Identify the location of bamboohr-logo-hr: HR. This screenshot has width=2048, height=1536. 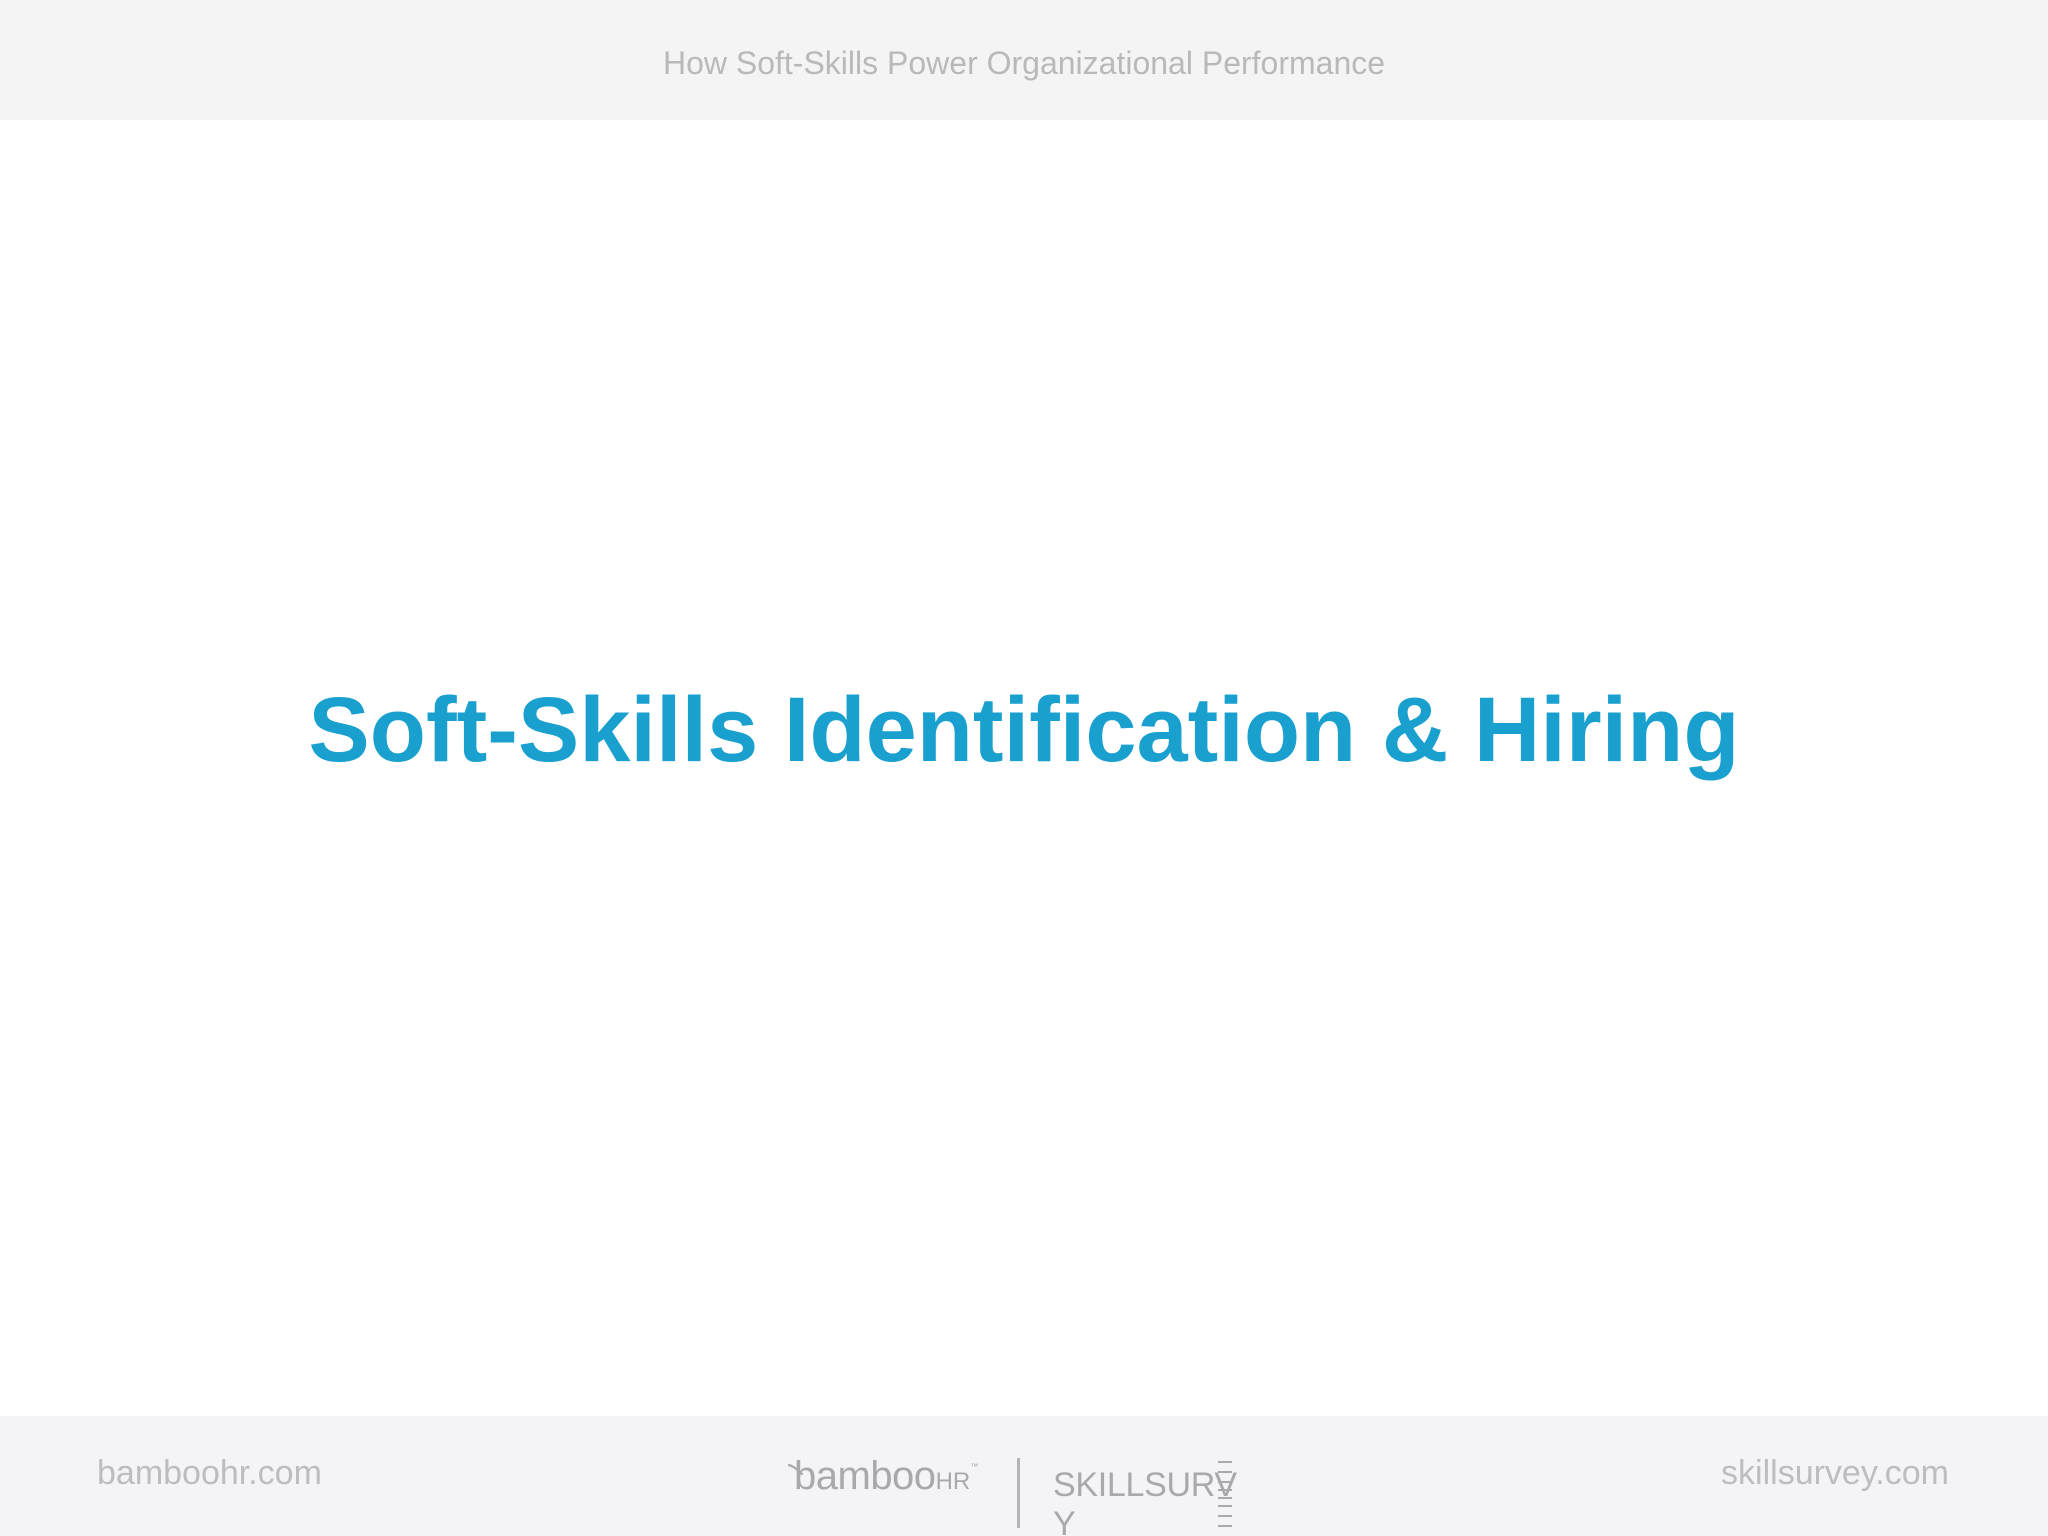
(953, 1481).